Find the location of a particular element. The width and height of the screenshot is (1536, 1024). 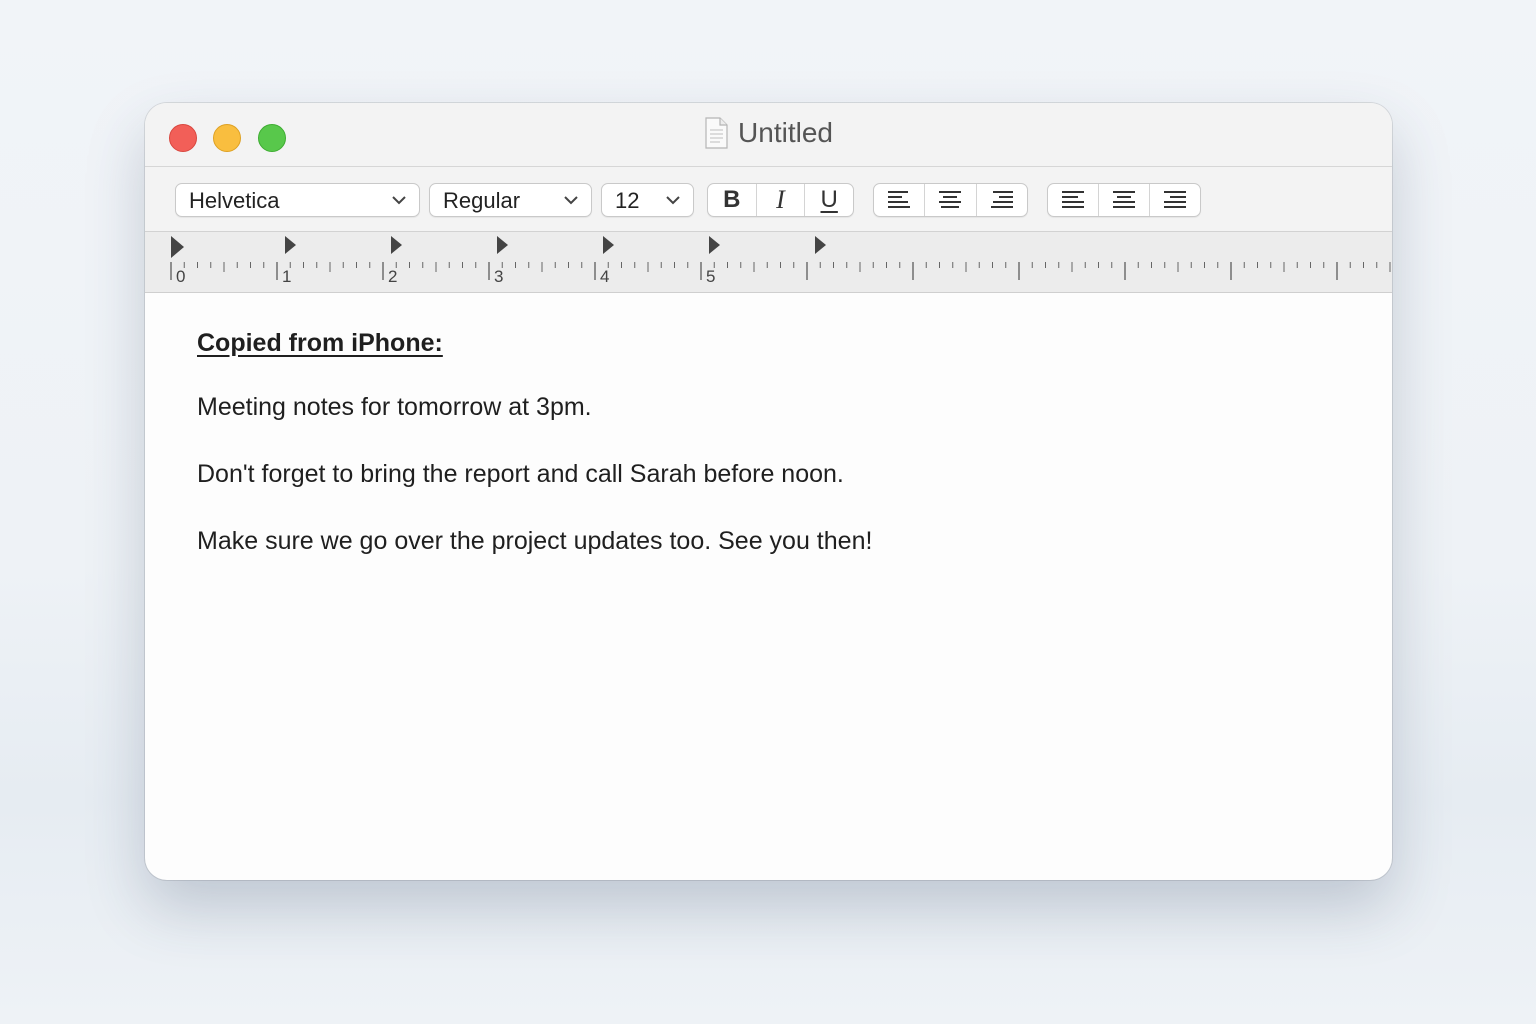

document-icon is located at coordinates (716, 133).